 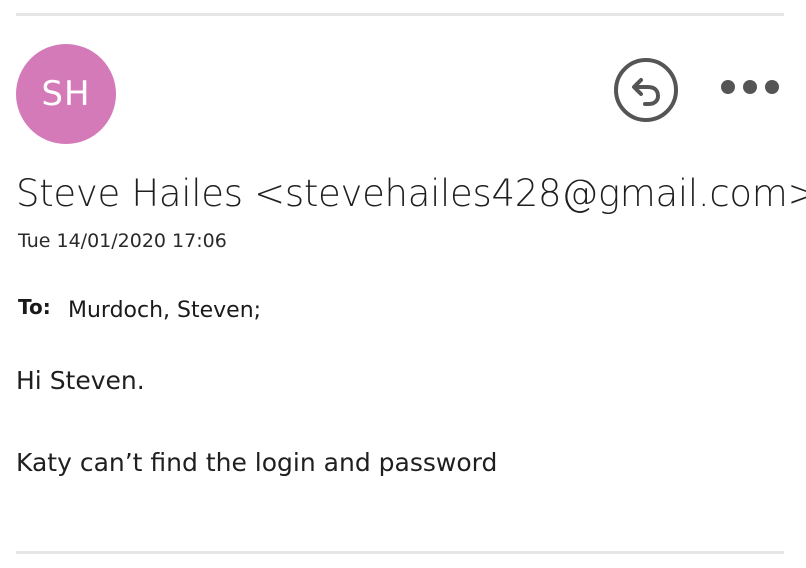 I want to click on more-options-button, so click(x=750, y=87).